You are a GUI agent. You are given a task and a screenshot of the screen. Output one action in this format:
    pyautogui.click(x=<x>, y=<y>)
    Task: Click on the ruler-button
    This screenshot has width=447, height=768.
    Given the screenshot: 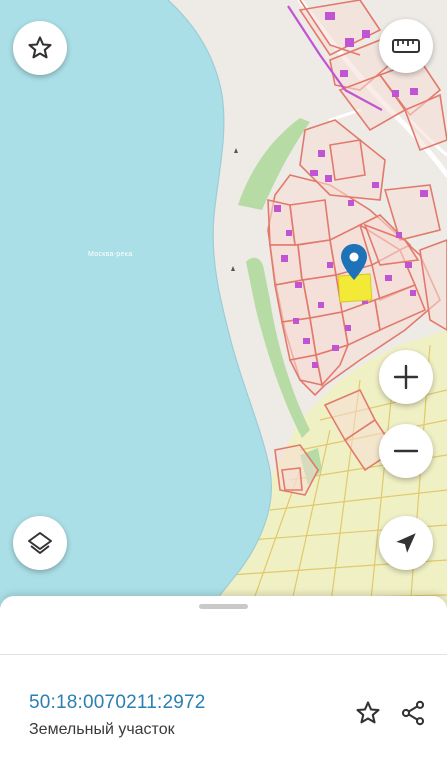 What is the action you would take?
    pyautogui.click(x=406, y=46)
    